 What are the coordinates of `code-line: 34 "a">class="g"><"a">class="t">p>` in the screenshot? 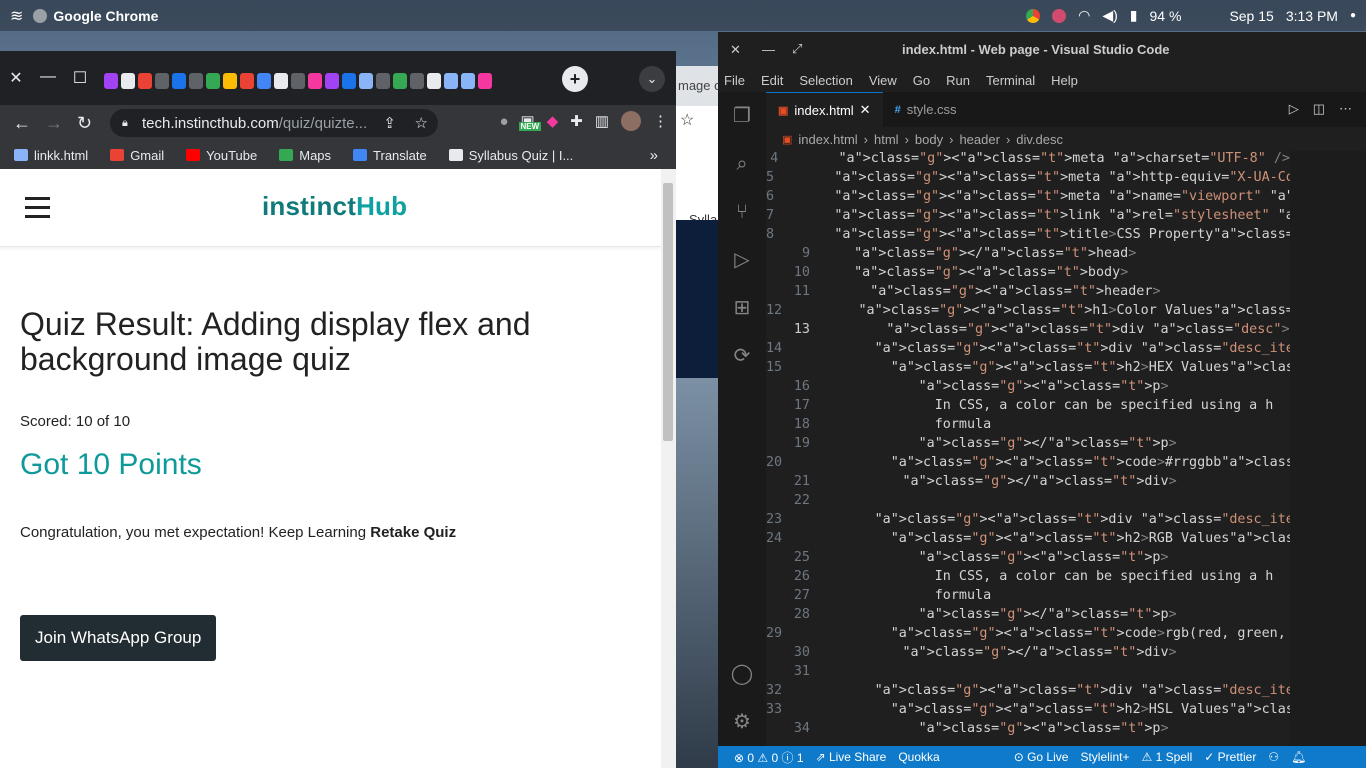 It's located at (1028, 730).